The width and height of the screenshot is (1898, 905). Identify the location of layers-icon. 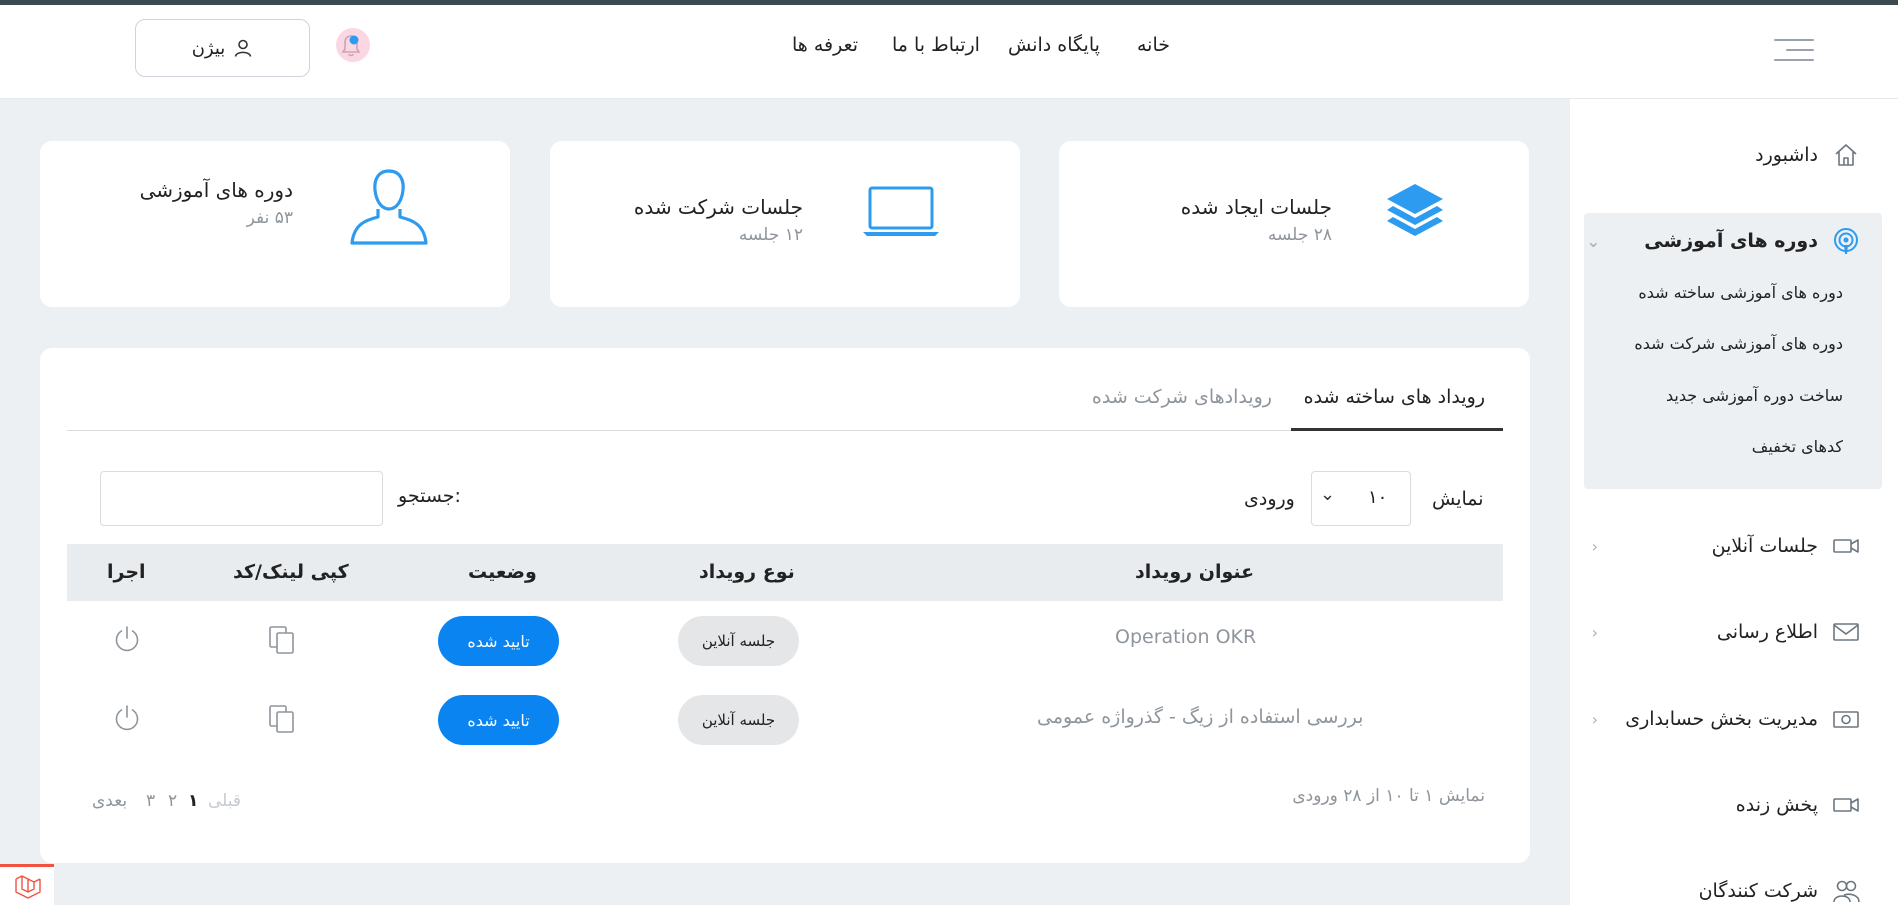
(1415, 214).